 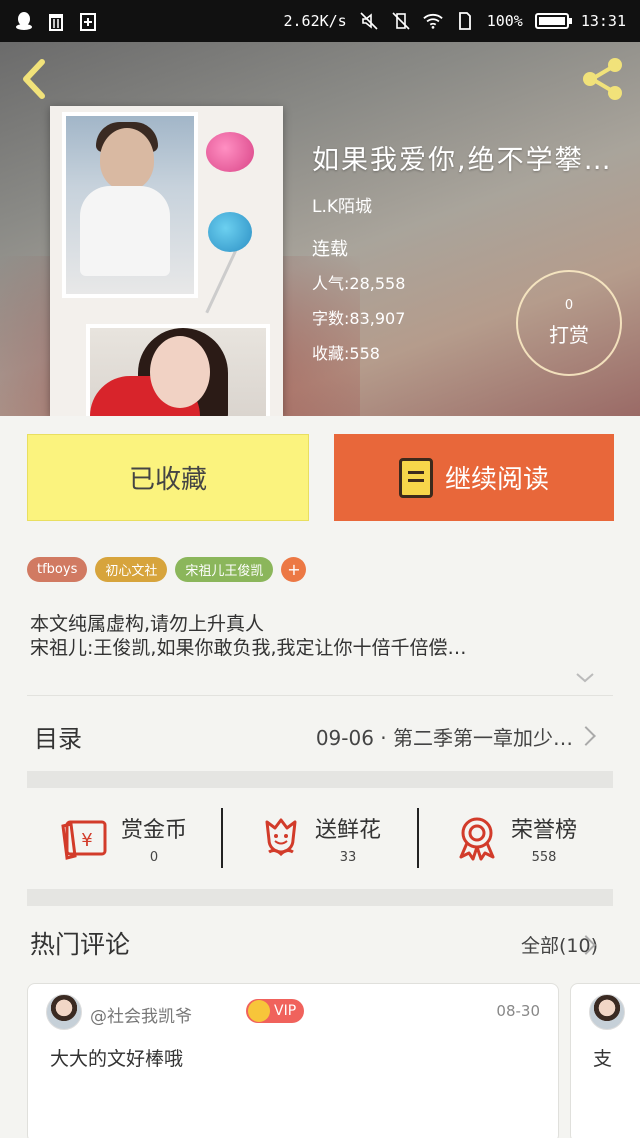 I want to click on action-label: 荣誉榜, so click(x=543, y=830).